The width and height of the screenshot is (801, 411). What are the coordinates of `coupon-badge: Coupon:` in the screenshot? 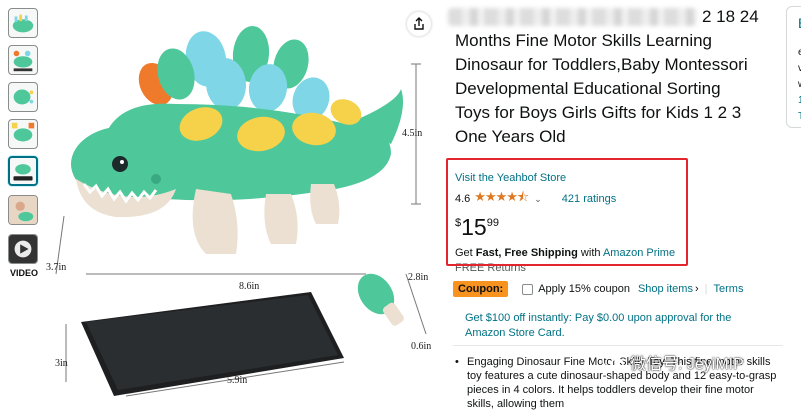 It's located at (481, 289).